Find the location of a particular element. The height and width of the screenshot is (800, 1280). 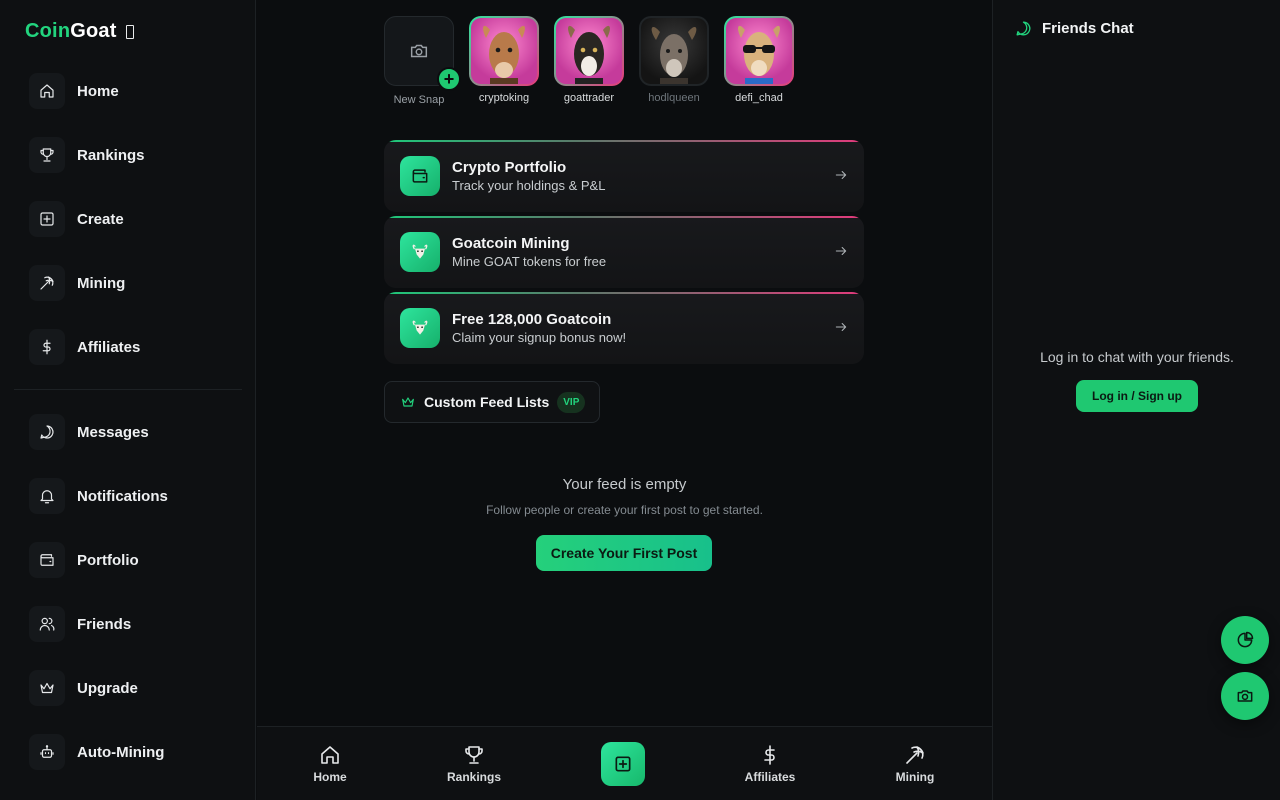

sidebar-item-label: Home is located at coordinates (98, 91).